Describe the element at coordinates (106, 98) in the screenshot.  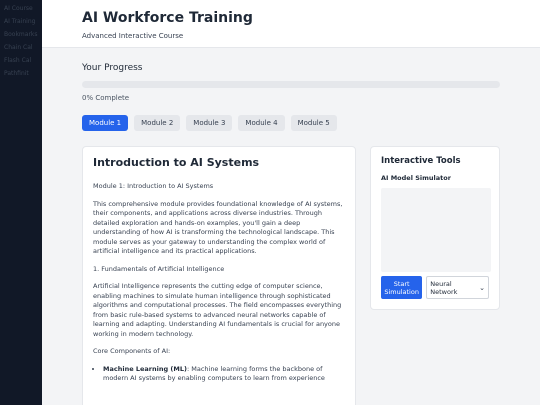
I see `progress-text: 0% Complete` at that location.